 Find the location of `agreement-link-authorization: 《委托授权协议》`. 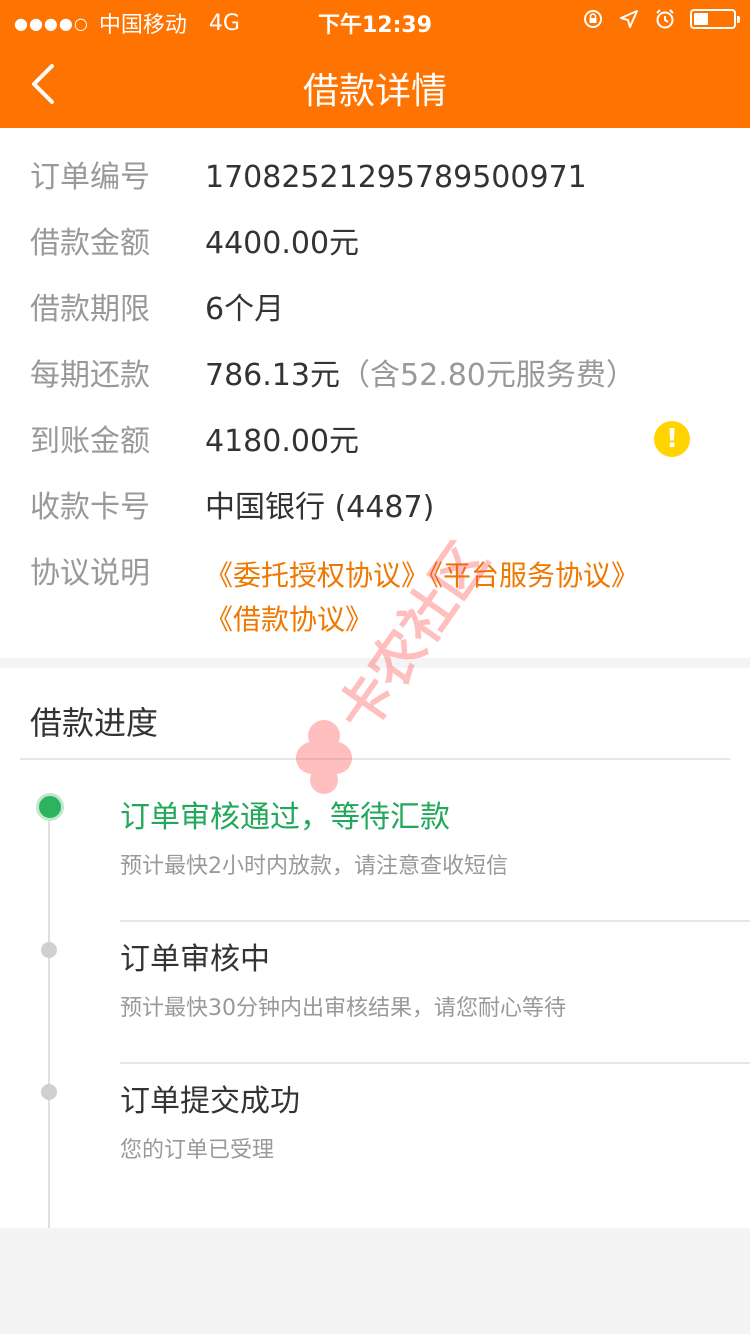

agreement-link-authorization: 《委托授权协议》 is located at coordinates (317, 575).